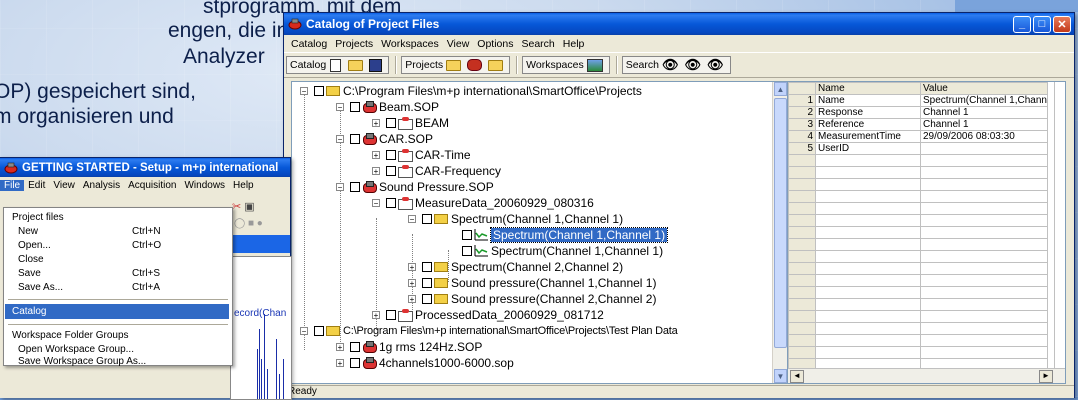 This screenshot has width=1078, height=400. I want to click on minimize-button: _, so click(1022, 24).